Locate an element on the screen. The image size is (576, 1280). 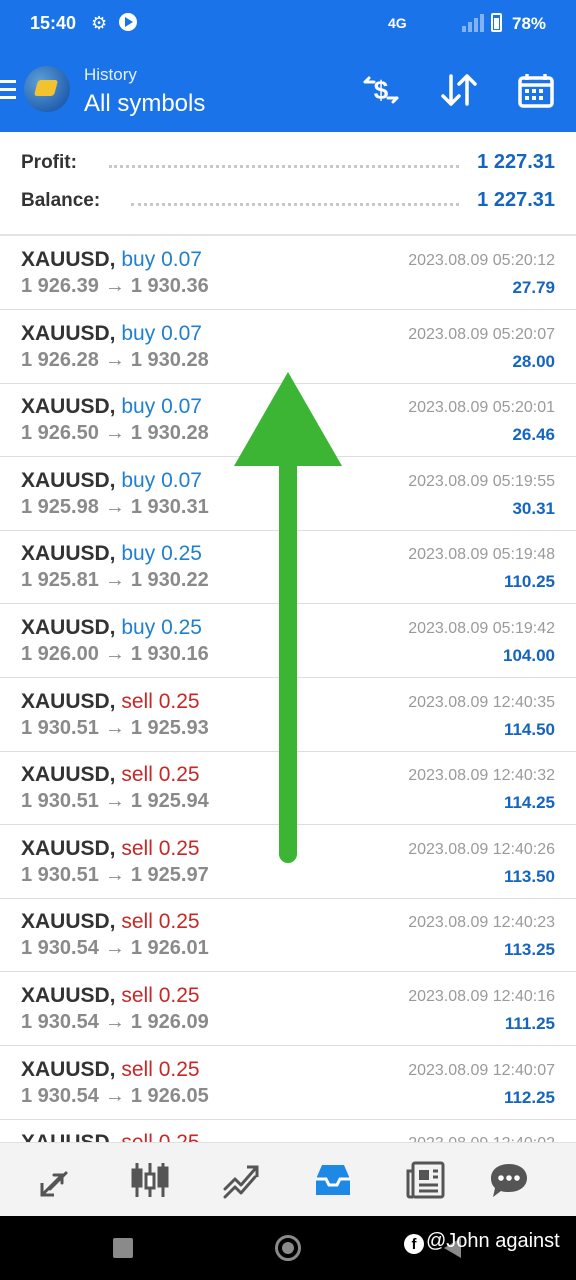
trade-prices: 1 926.39 → 1 930.36 is located at coordinates (115, 286).